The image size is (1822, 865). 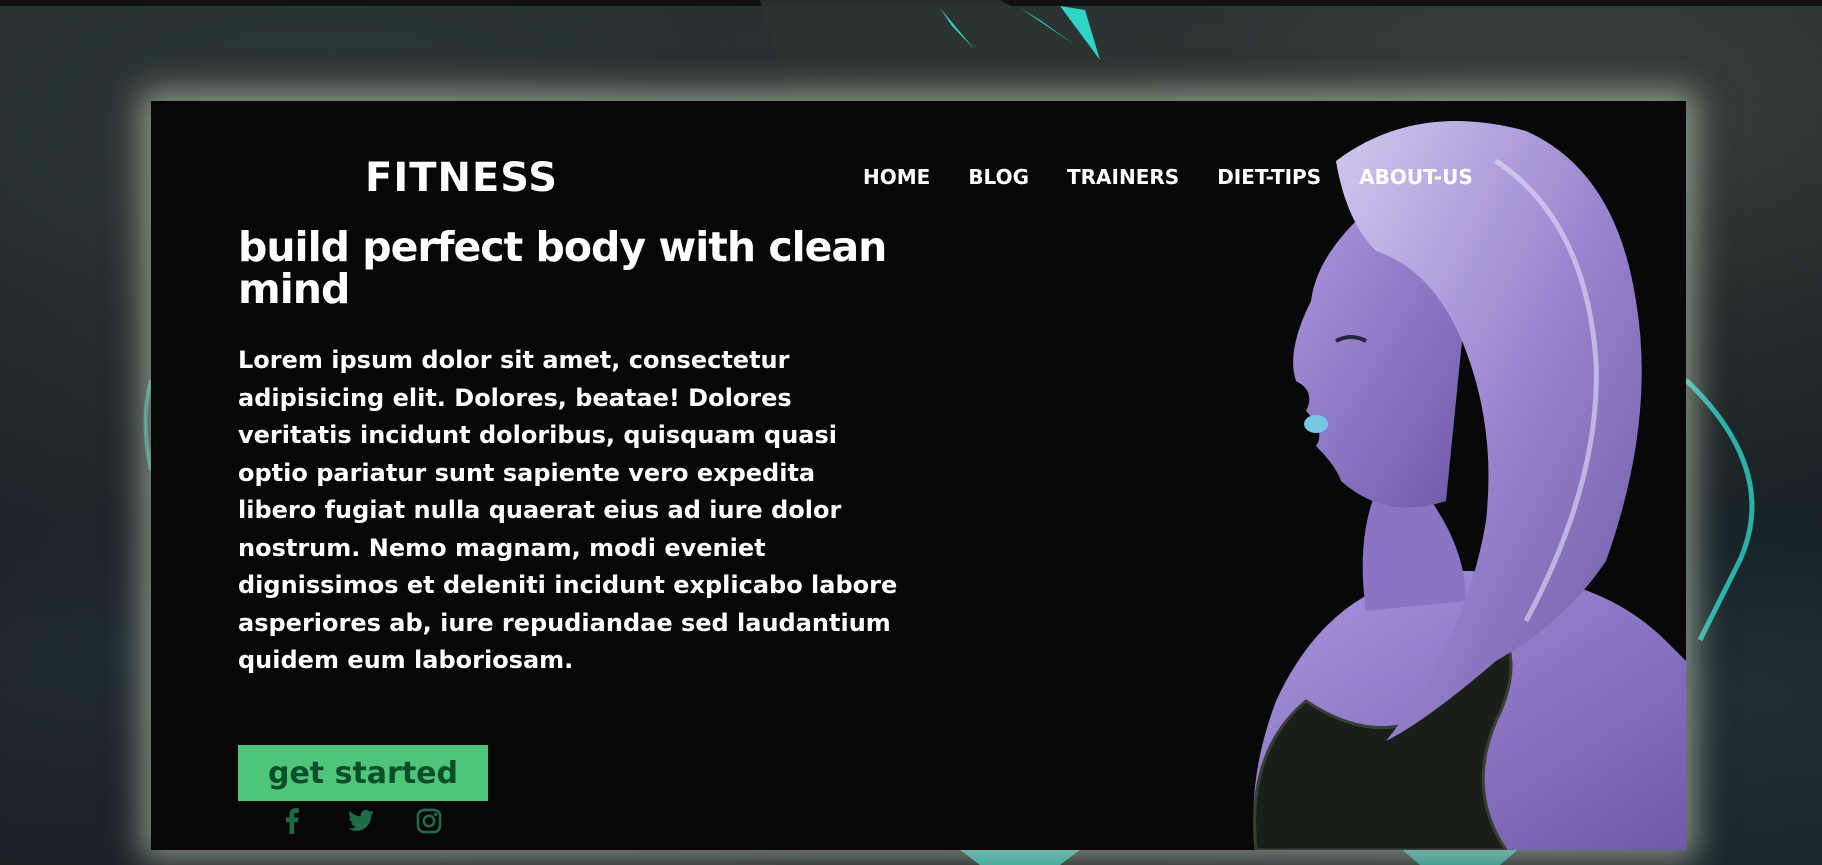 I want to click on nav-item-blog: BLOG, so click(x=998, y=177).